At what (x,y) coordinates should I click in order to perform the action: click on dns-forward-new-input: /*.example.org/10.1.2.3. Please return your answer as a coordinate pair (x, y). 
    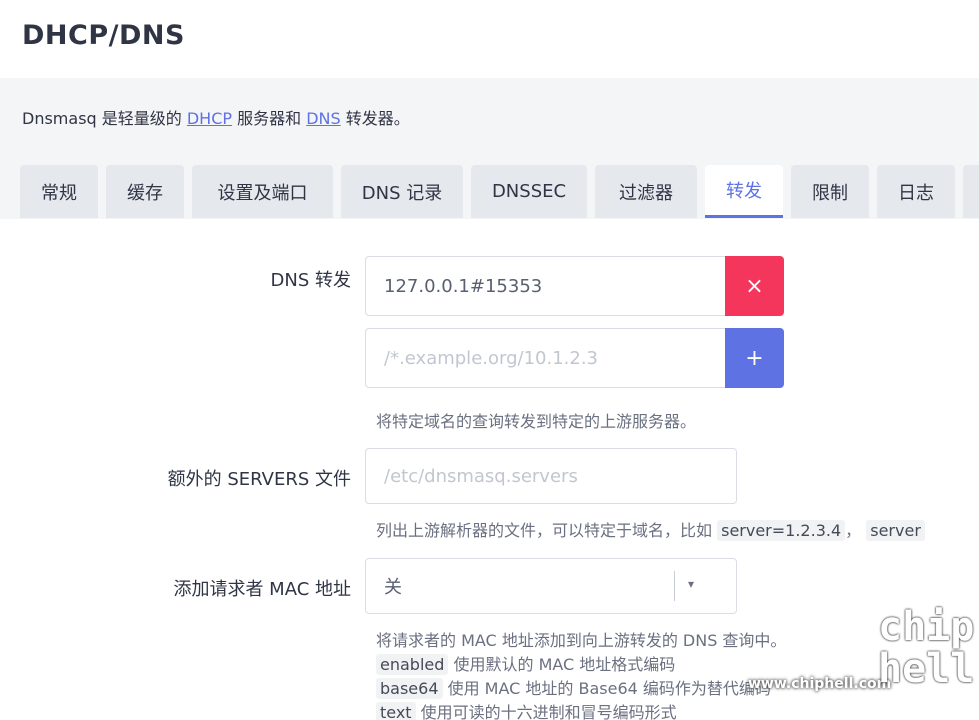
    Looking at the image, I should click on (545, 358).